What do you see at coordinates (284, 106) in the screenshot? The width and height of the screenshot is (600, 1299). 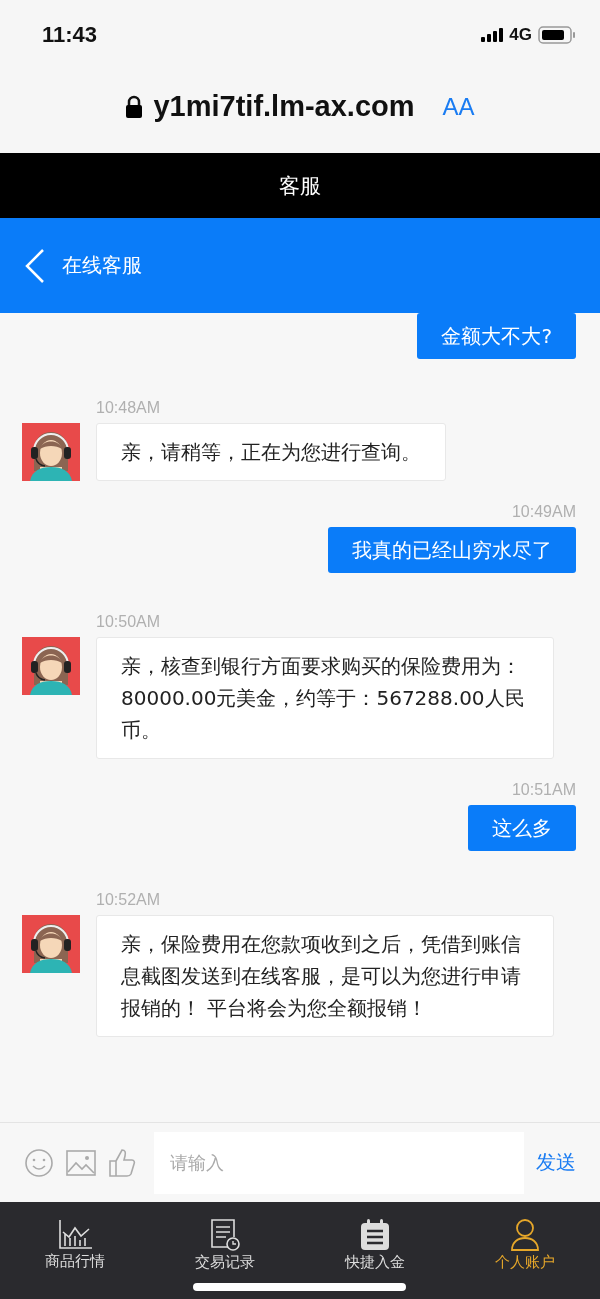 I see `url-text: y1mi7tif.lm-ax.com` at bounding box center [284, 106].